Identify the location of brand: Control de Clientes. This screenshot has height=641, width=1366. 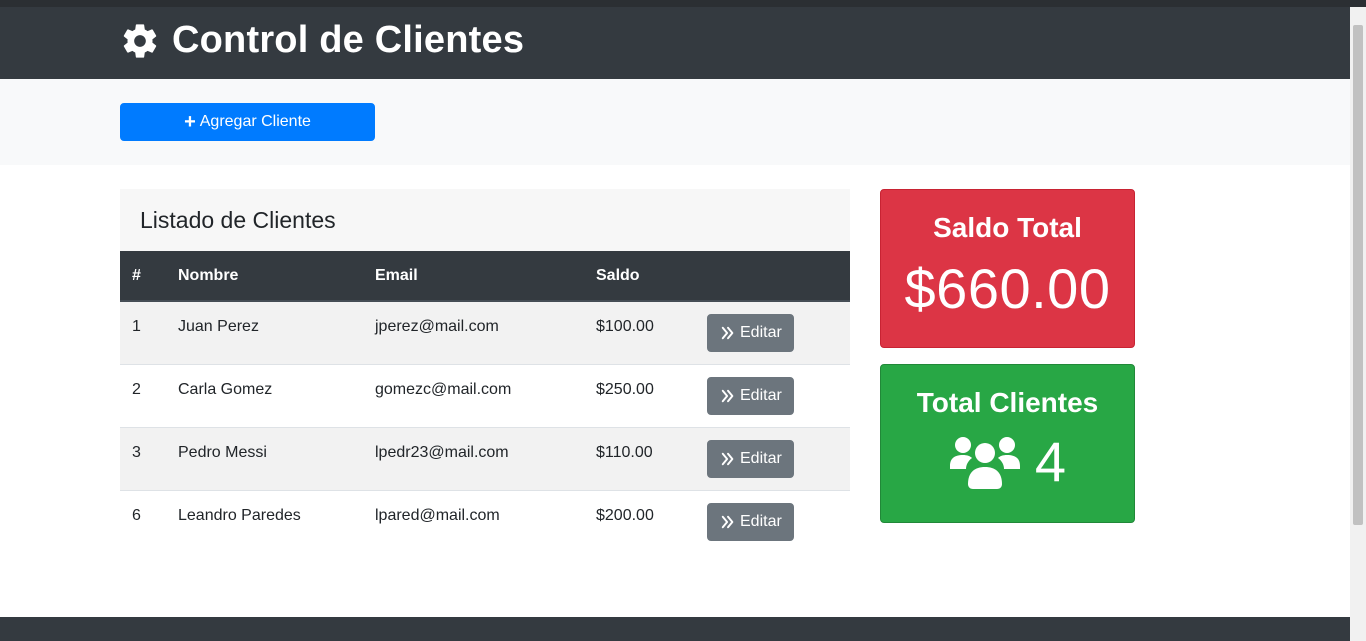
(322, 40).